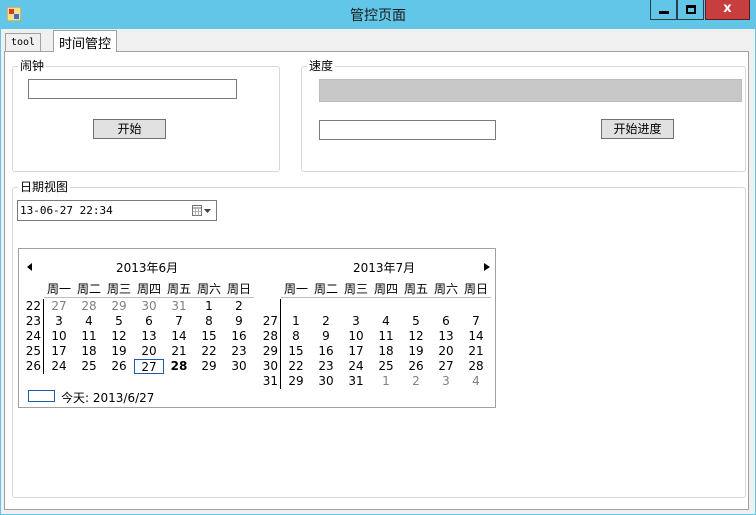  What do you see at coordinates (487, 267) in the screenshot?
I see `next-month-icon` at bounding box center [487, 267].